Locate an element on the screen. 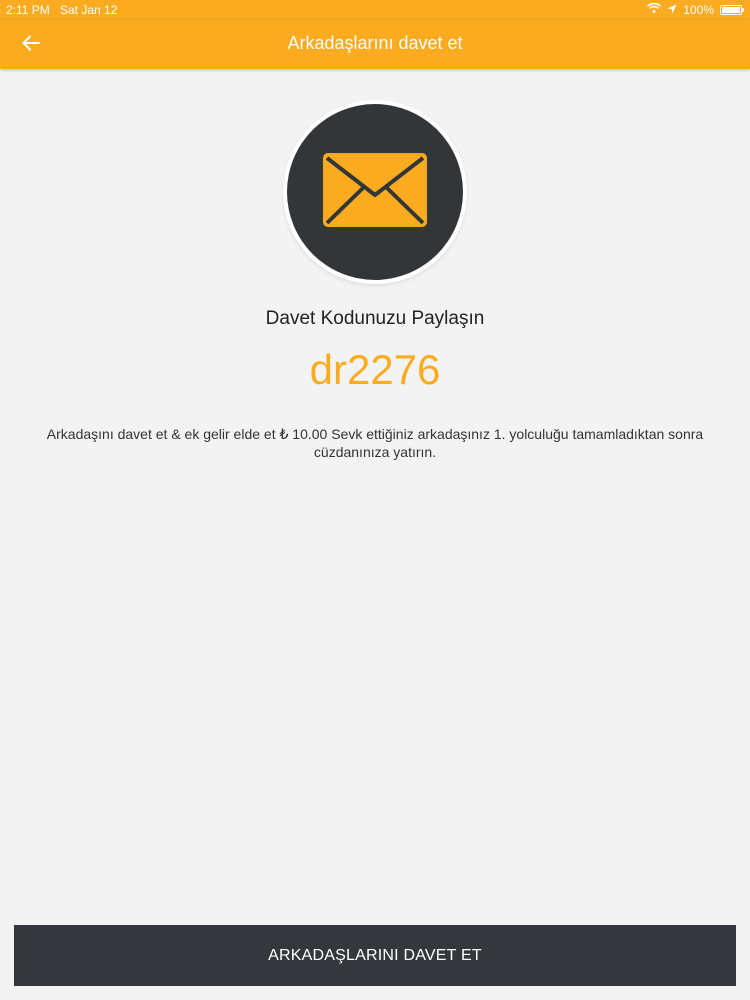 The width and height of the screenshot is (750, 1000). back-button is located at coordinates (31, 45).